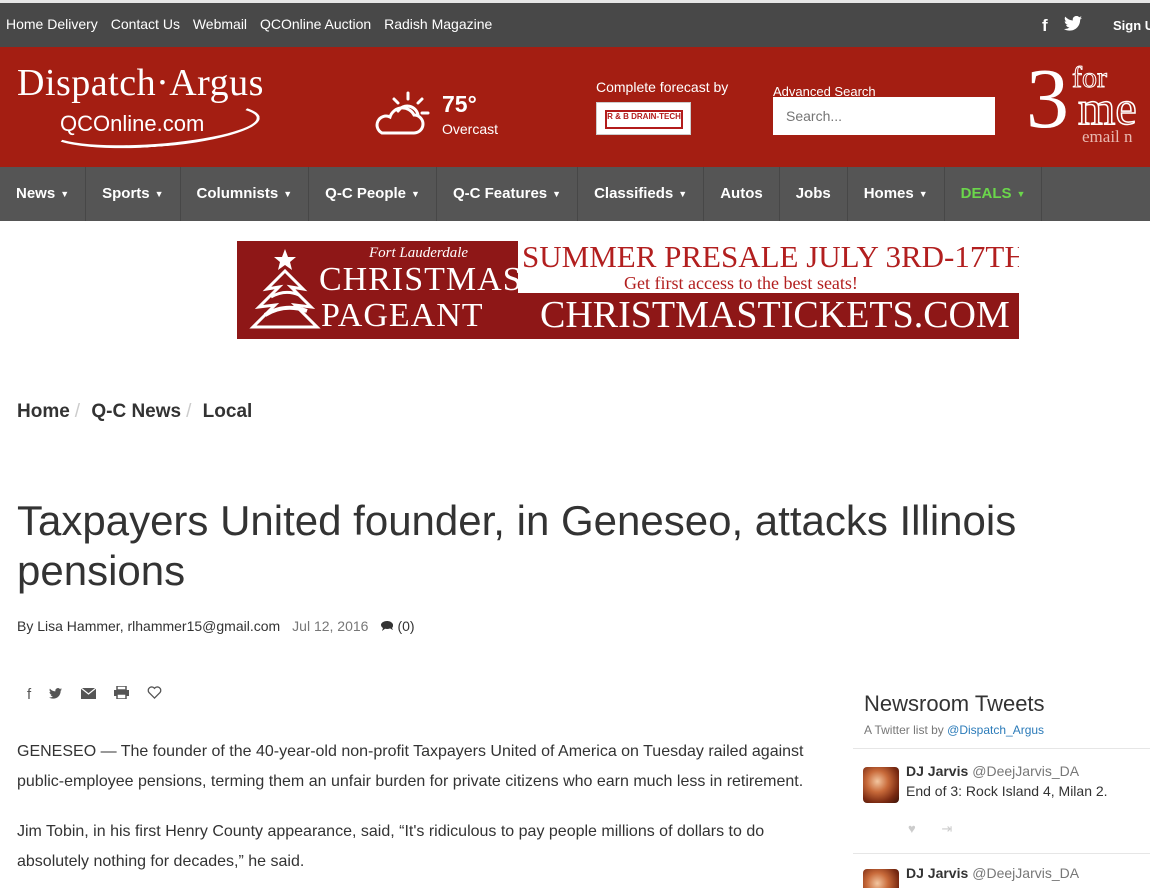  Describe the element at coordinates (775, 315) in the screenshot. I see `ad-site: CHRISTMASTICKETS.COM` at that location.